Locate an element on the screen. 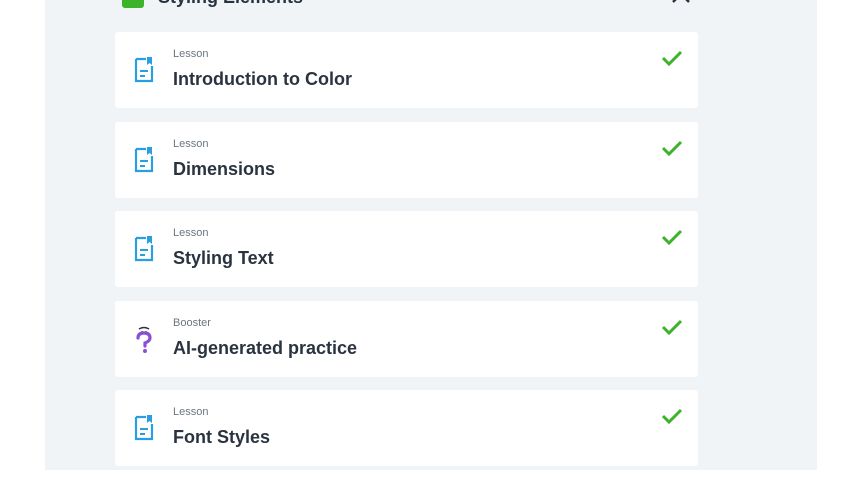 Image resolution: width=862 pixels, height=480 pixels. section-title: Styling Elements is located at coordinates (230, 4).